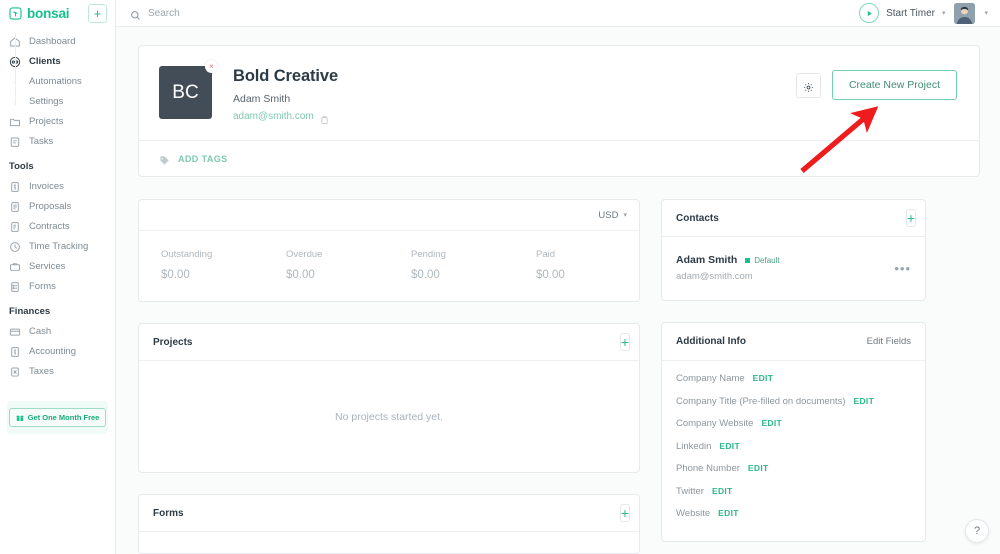  Describe the element at coordinates (15, 332) in the screenshot. I see `card-icon` at that location.